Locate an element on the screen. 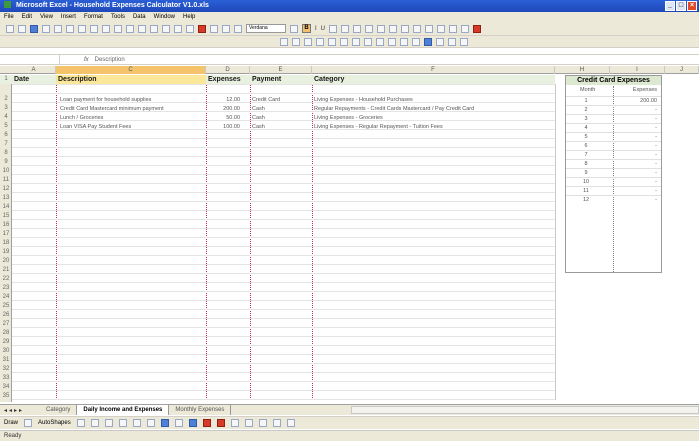  increase-decimal-icon is located at coordinates (417, 28).